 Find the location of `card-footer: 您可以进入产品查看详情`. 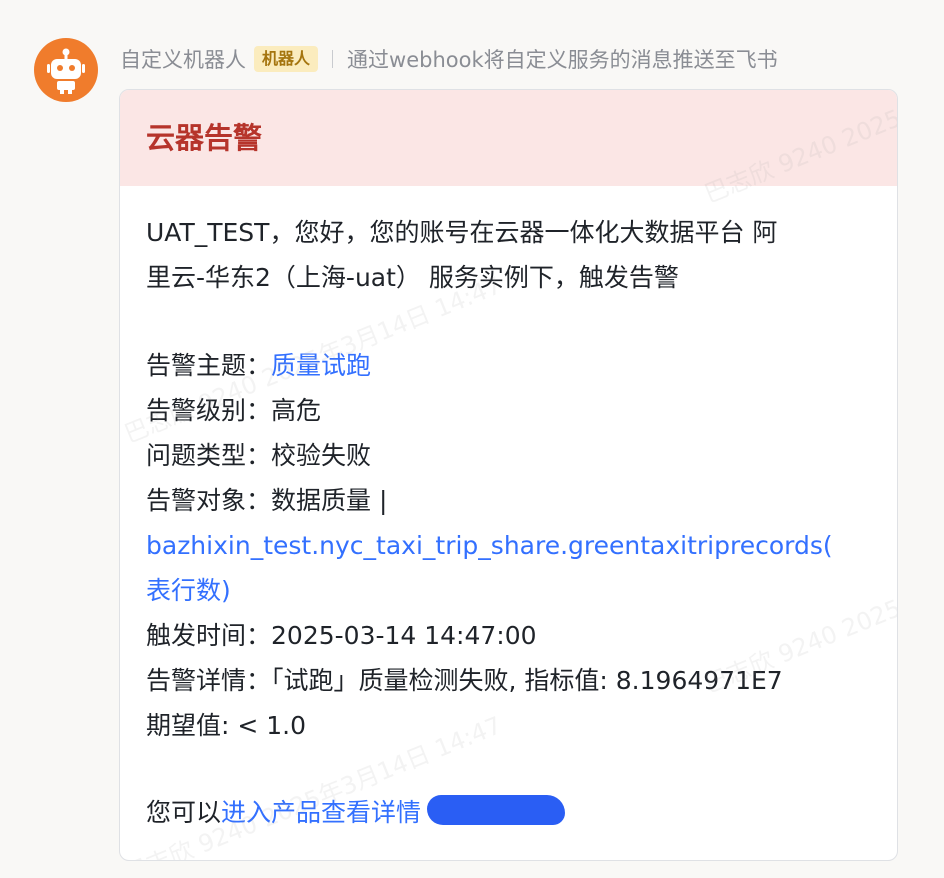

card-footer: 您可以进入产品查看详情 is located at coordinates (511, 812).